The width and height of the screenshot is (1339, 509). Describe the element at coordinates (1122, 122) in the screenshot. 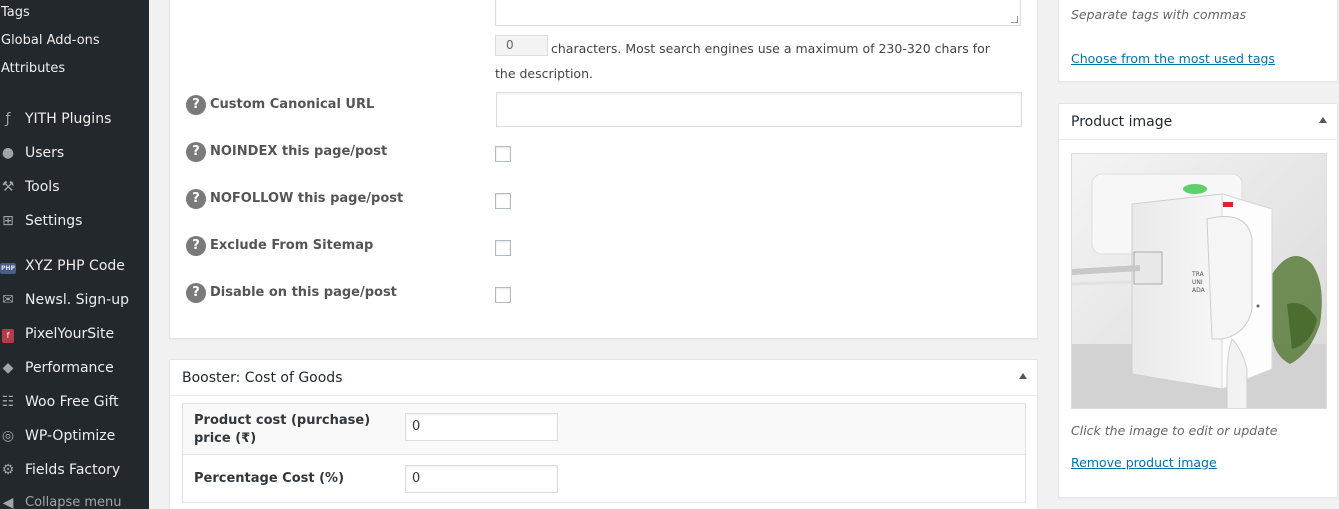

I see `product-image-title: Product image` at that location.